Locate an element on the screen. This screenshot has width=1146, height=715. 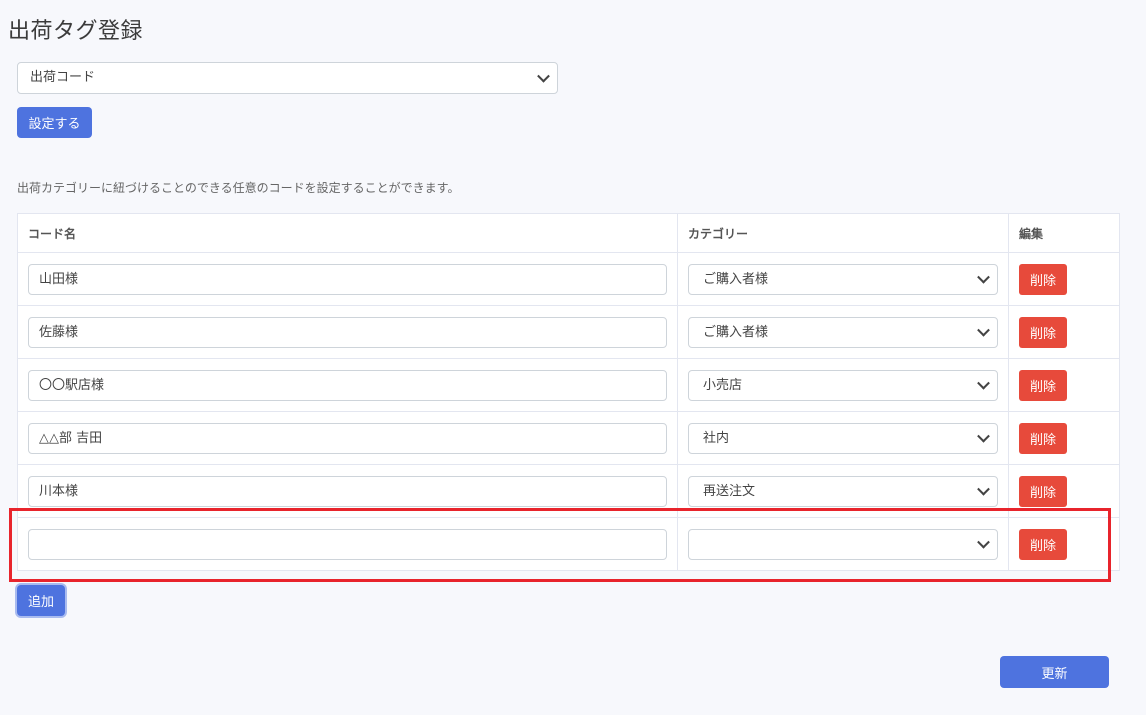
category-select: 小売店 is located at coordinates (843, 385).